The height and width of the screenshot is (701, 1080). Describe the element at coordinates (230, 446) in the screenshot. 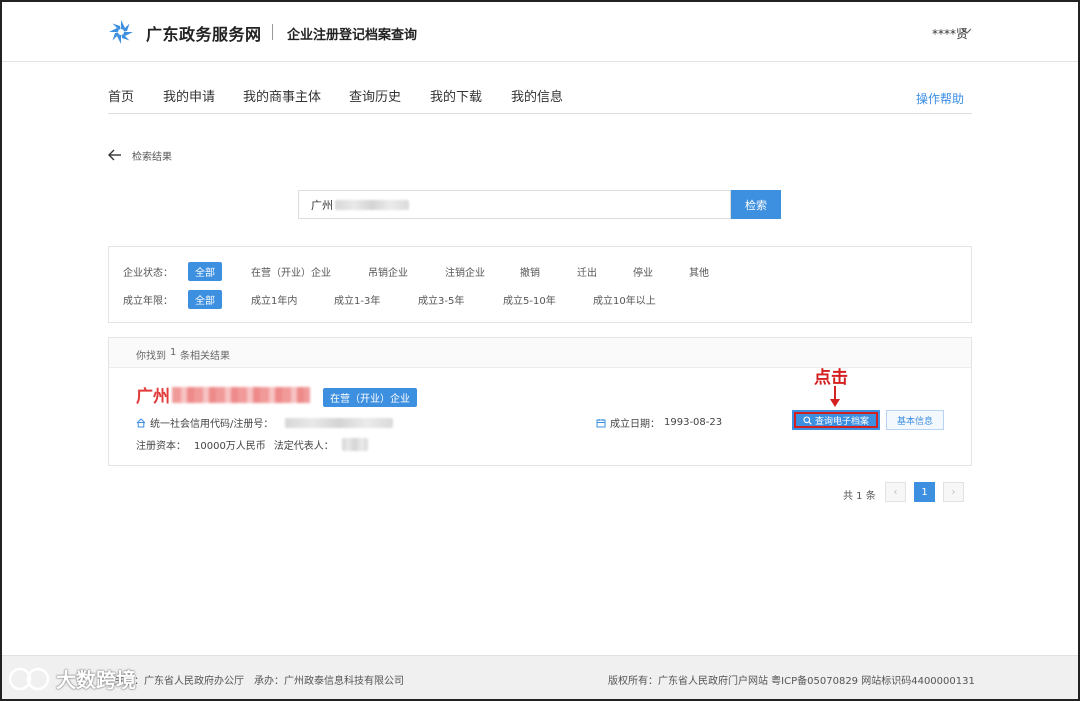

I see `capital-value: 10000万人民币` at that location.